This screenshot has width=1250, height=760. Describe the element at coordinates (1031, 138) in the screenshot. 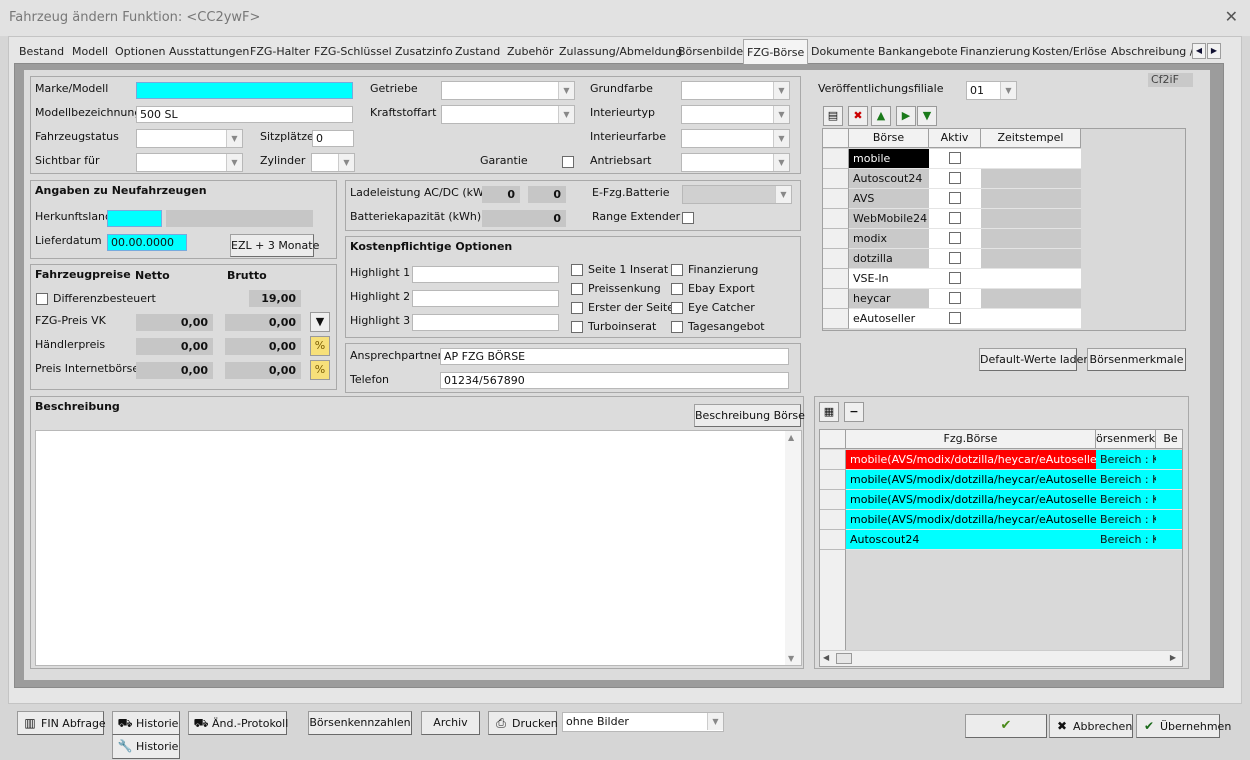

I see `zeitstempel-col-header: Zeitstempel` at that location.